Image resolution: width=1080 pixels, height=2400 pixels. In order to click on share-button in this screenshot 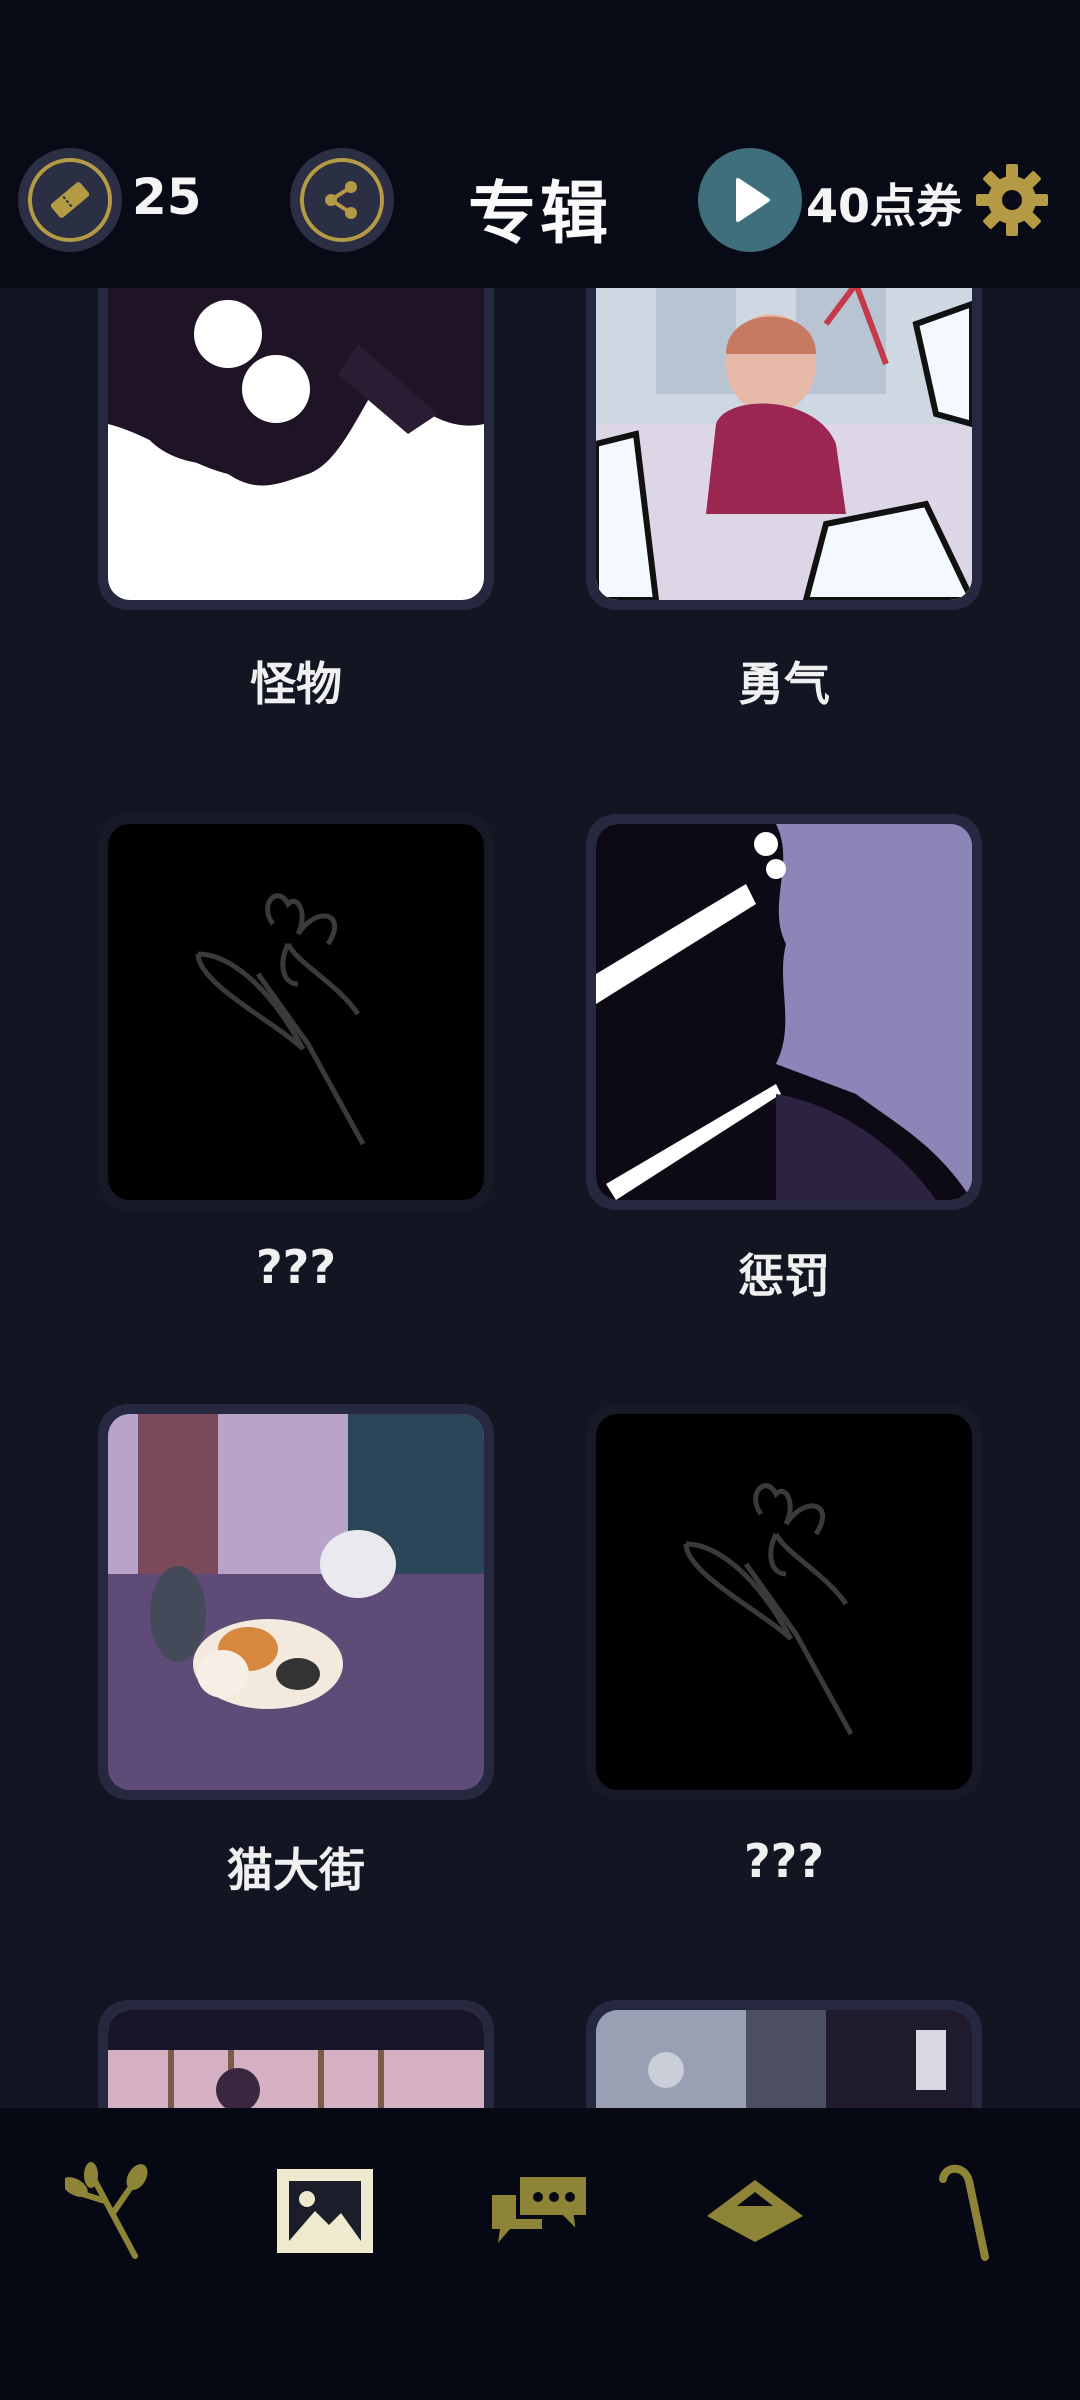, I will do `click(342, 200)`.